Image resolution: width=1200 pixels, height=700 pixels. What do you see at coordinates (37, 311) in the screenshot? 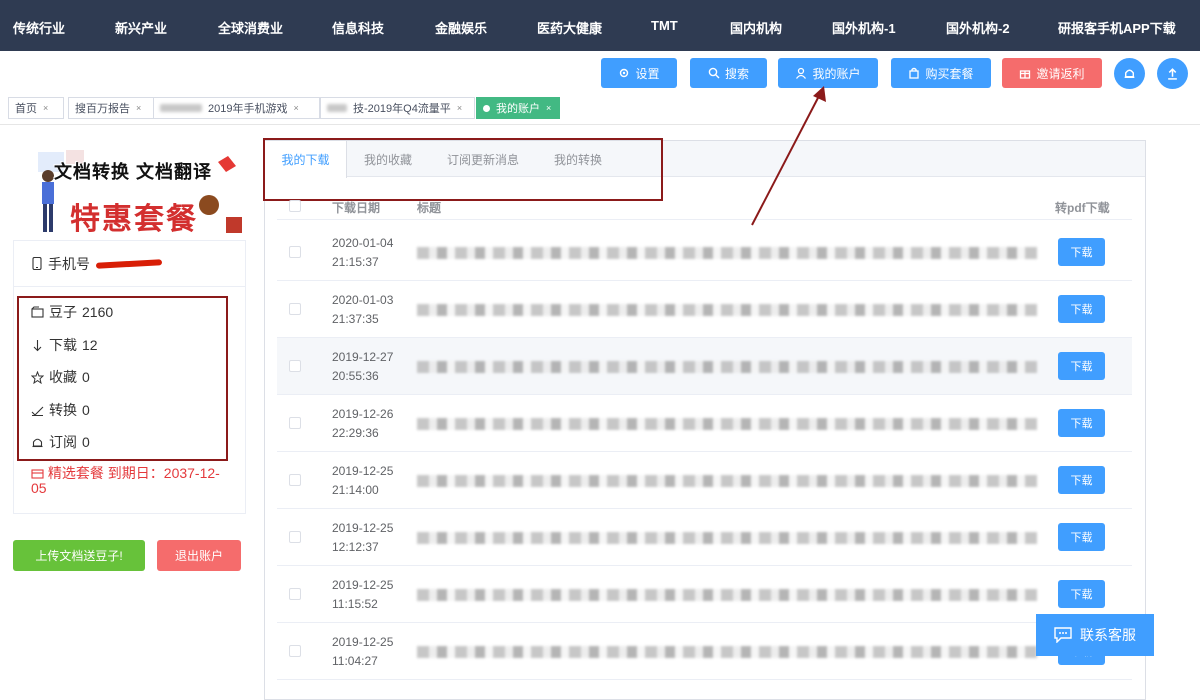
I see `wallet-icon` at bounding box center [37, 311].